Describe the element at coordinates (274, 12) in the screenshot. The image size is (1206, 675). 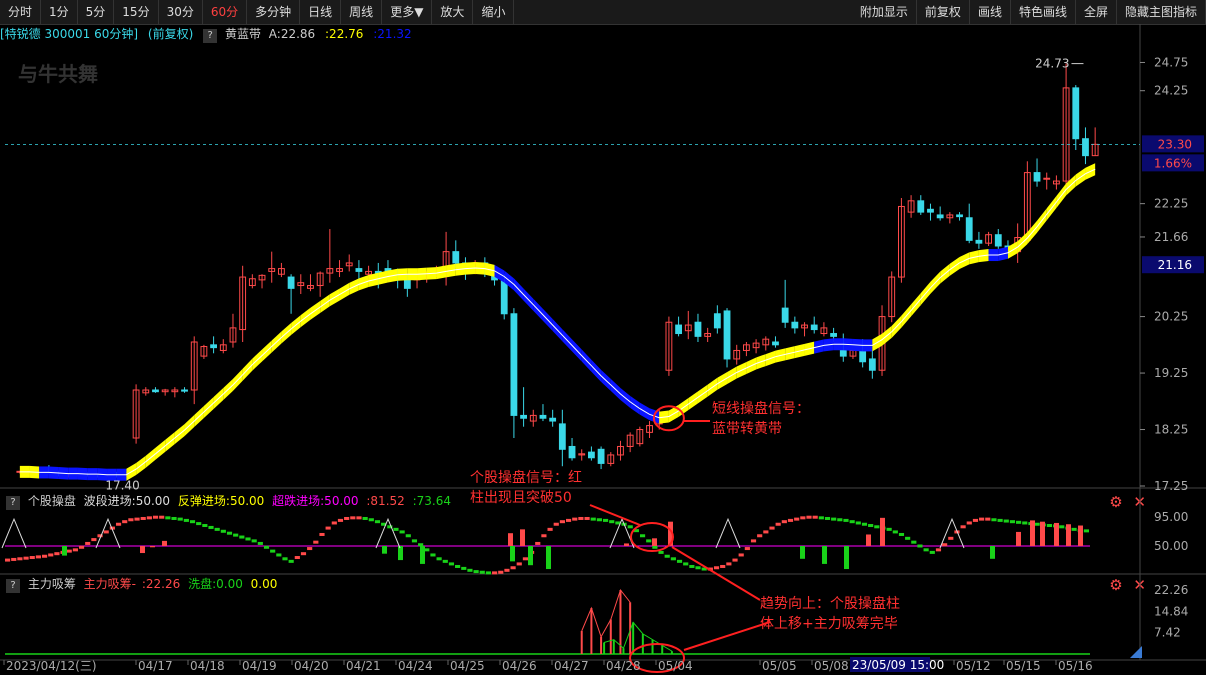
I see `toolbar-btn-6: 多分钟` at that location.